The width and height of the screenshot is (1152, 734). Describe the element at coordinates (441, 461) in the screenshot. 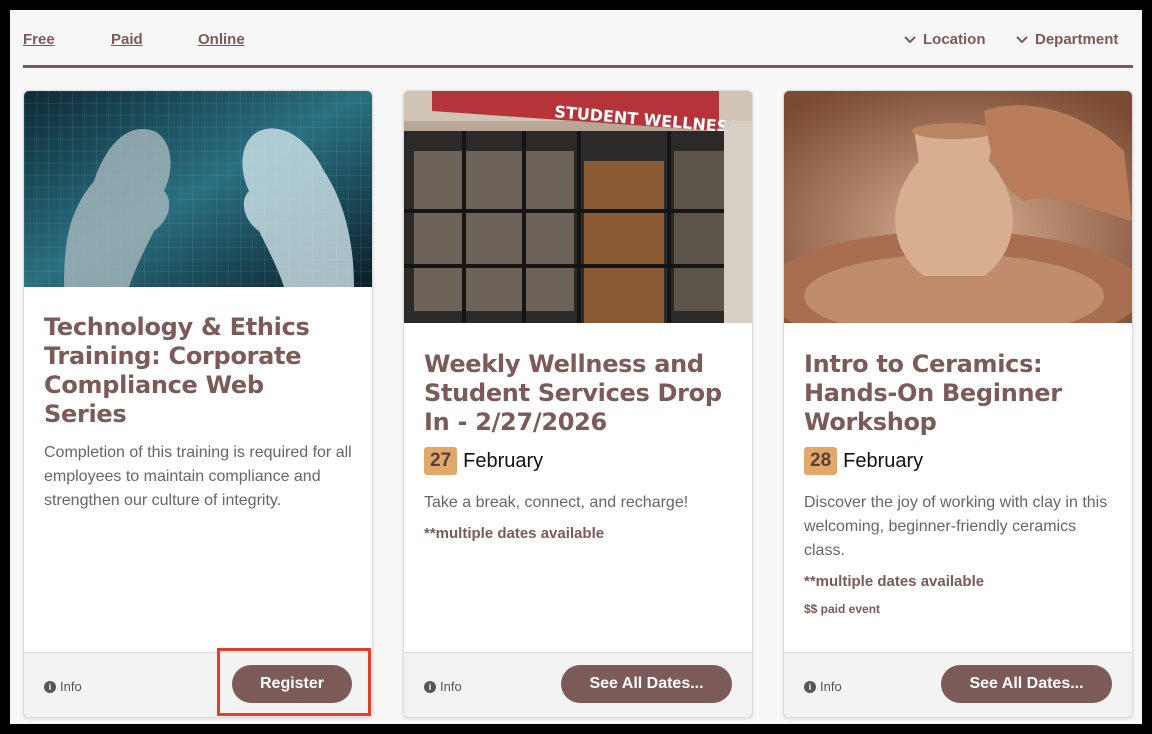

I see `date-day-badge: 27` at that location.